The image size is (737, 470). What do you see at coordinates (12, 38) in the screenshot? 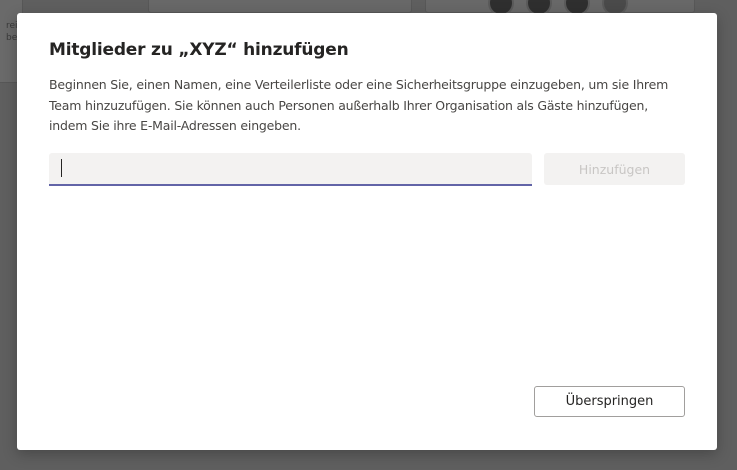
I see `background-text-line-2: be` at bounding box center [12, 38].